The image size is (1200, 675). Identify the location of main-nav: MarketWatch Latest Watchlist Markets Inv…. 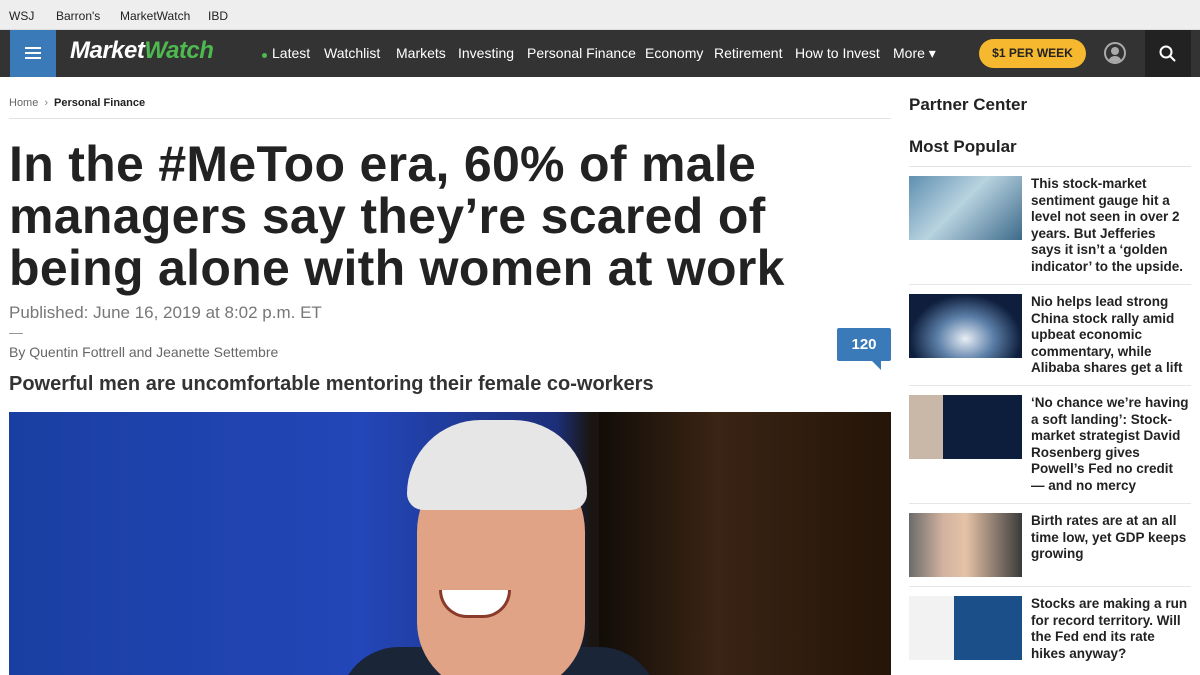
(600, 53).